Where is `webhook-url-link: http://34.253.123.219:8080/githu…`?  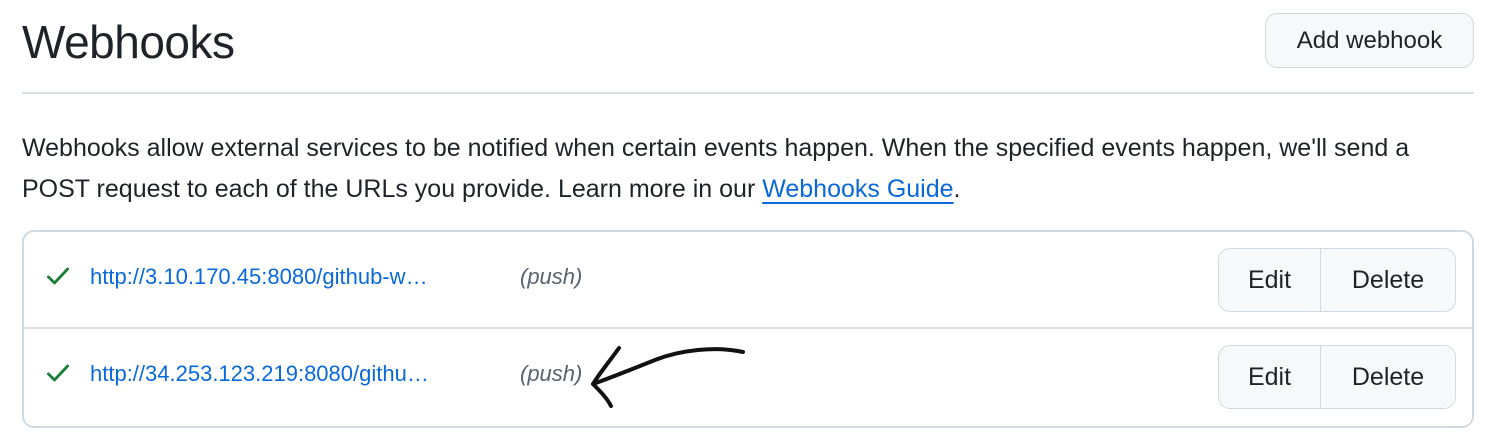
webhook-url-link: http://34.253.123.219:8080/githu… is located at coordinates (259, 374).